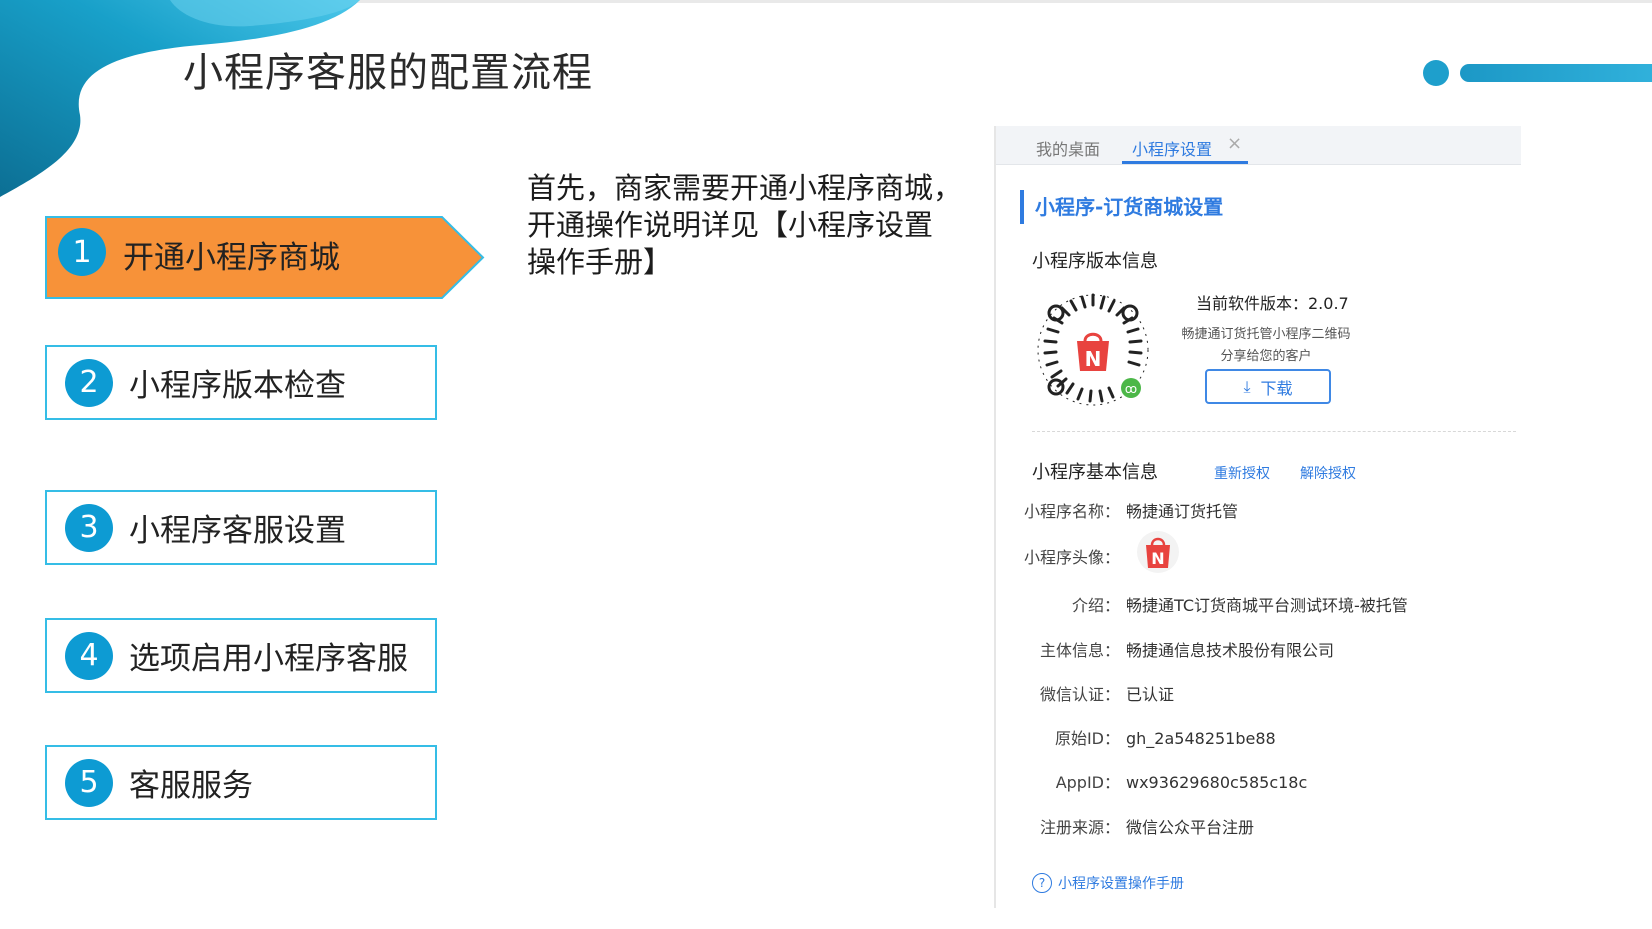 This screenshot has height=929, width=1652. What do you see at coordinates (1087, 738) in the screenshot?
I see `field-label: 原始ID：` at bounding box center [1087, 738].